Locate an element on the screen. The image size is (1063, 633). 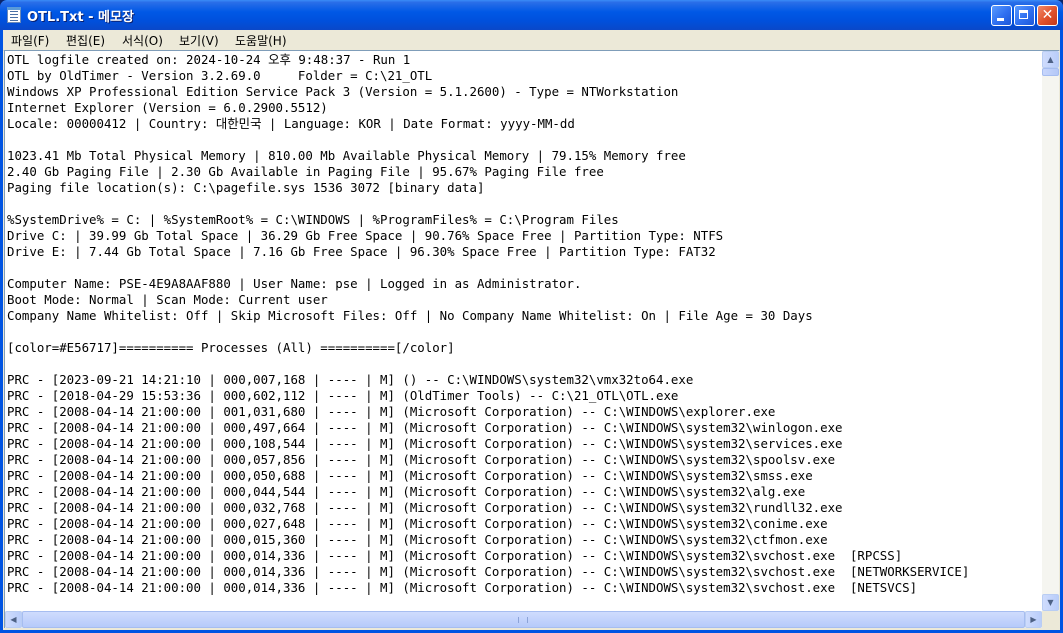
notepad-icon is located at coordinates (14, 15).